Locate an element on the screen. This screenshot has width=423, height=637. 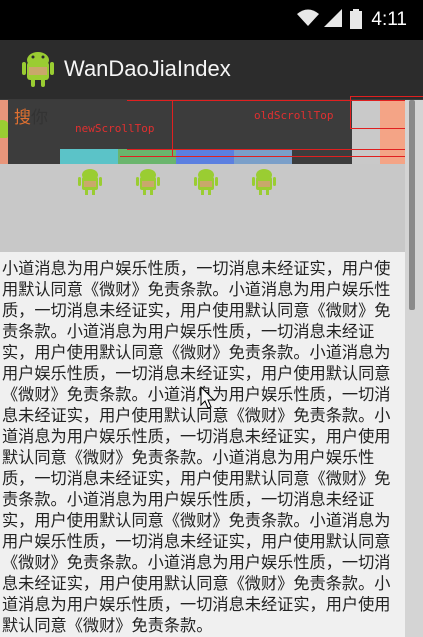
search-char: 搜 is located at coordinates (22, 118).